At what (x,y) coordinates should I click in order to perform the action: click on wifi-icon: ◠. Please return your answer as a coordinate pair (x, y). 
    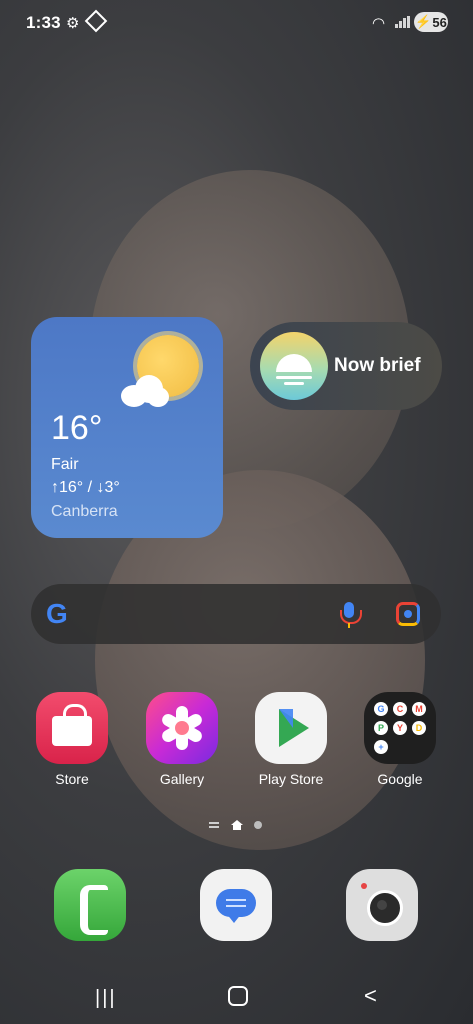
    Looking at the image, I should click on (379, 23).